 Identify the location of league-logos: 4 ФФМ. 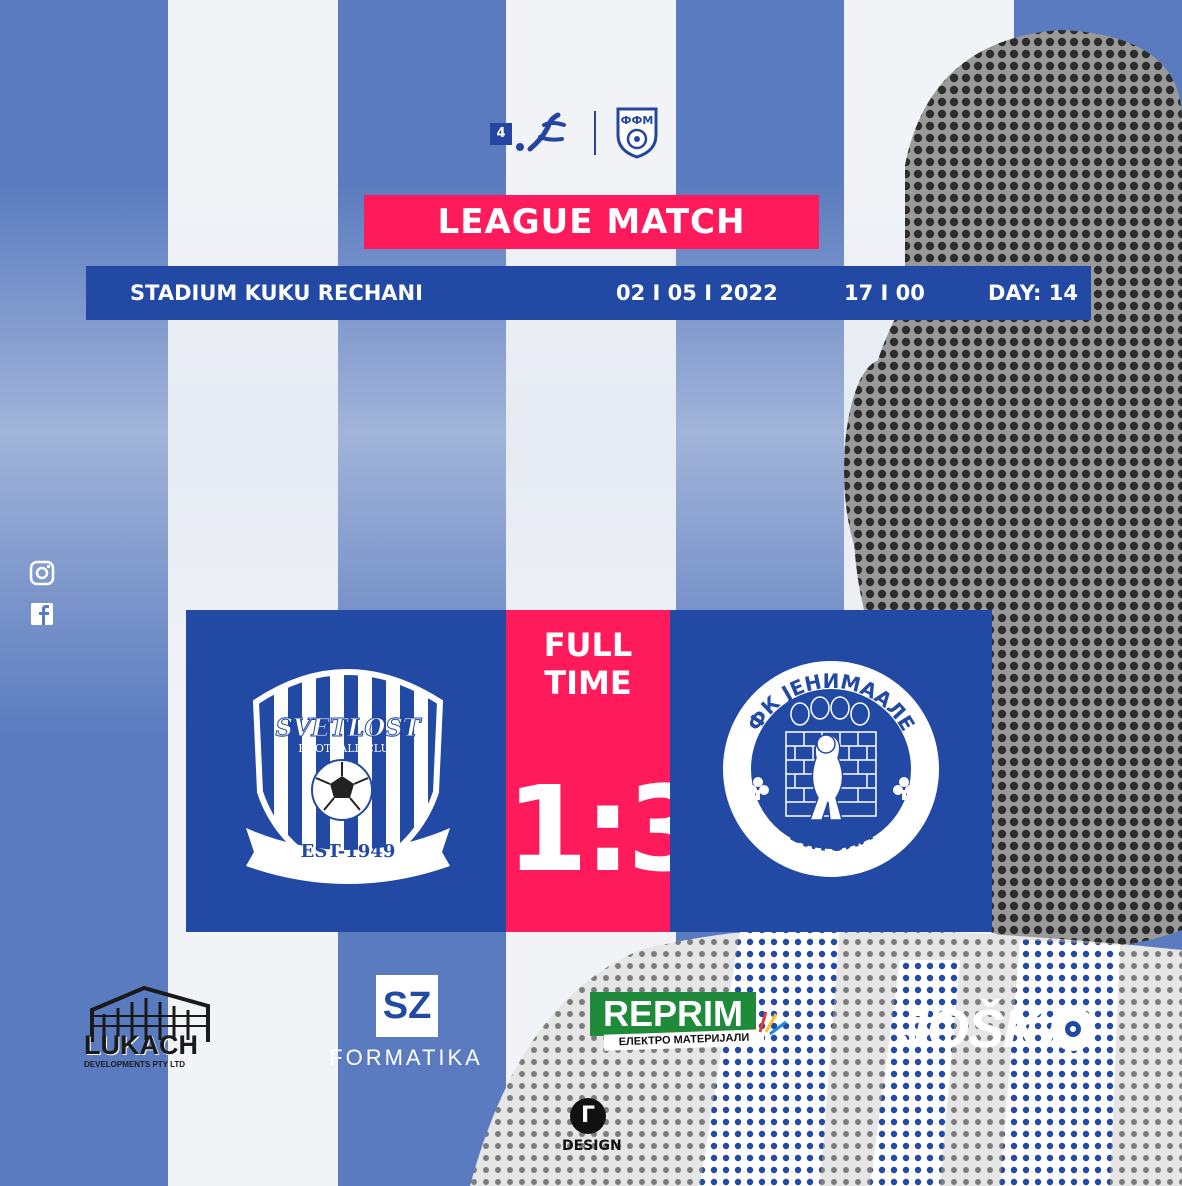
(577, 132).